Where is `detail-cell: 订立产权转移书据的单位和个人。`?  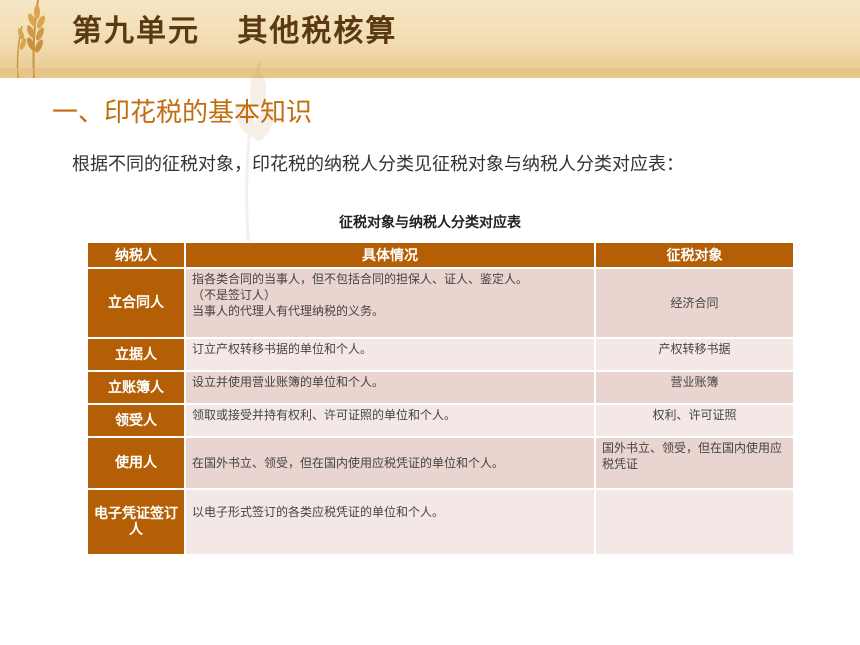 detail-cell: 订立产权转移书据的单位和个人。 is located at coordinates (390, 354).